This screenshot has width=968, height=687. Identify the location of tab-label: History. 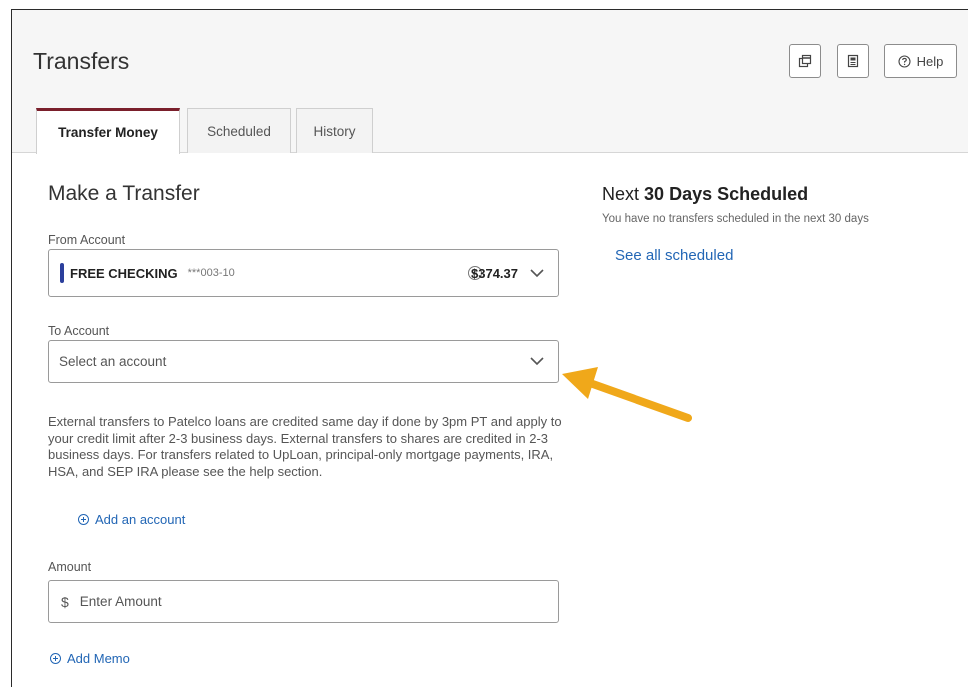
(334, 131).